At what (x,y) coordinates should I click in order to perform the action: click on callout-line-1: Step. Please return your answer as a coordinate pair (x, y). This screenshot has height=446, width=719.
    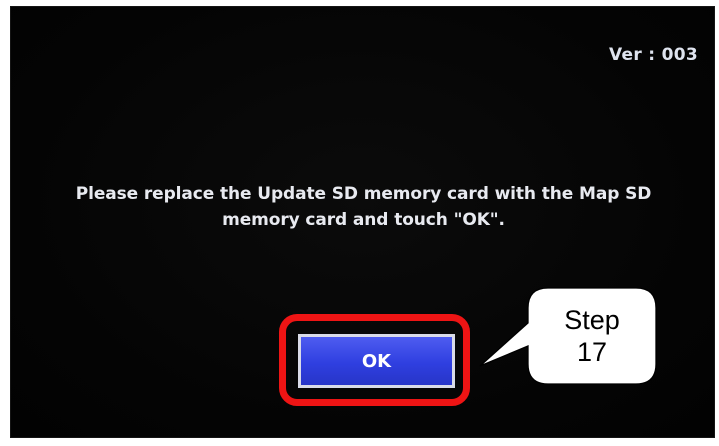
    Looking at the image, I should click on (592, 320).